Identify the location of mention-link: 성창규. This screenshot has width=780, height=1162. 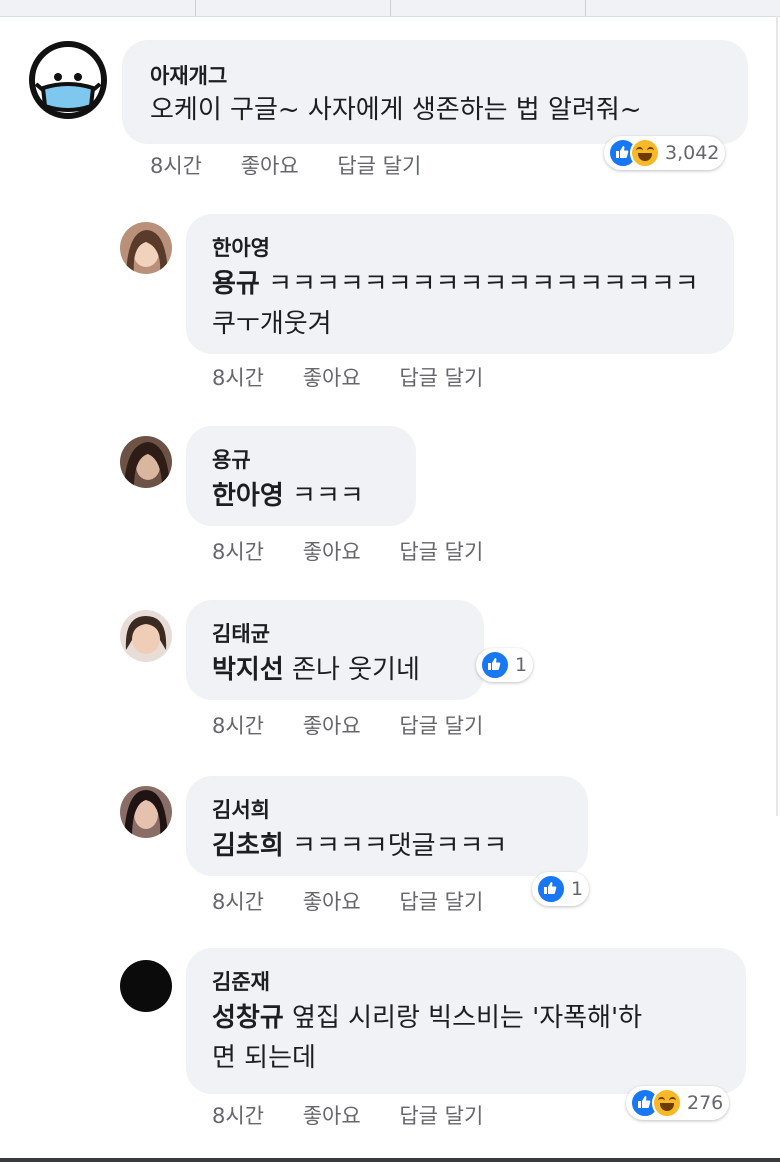
(248, 1018).